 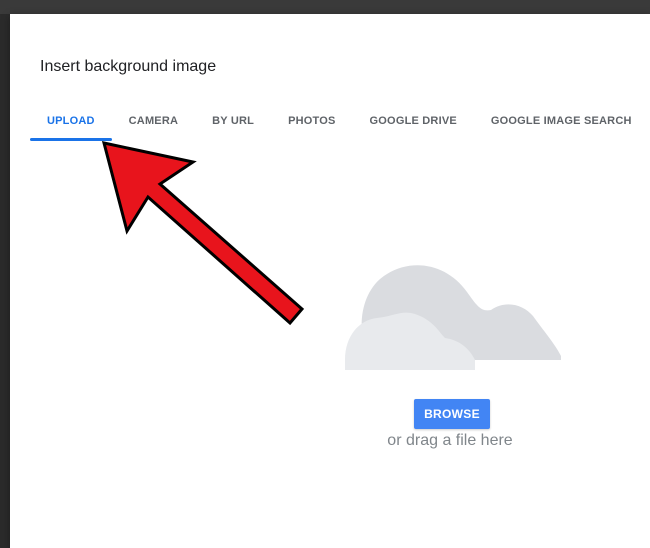 I want to click on tab-camera: CAMERA, so click(x=153, y=121).